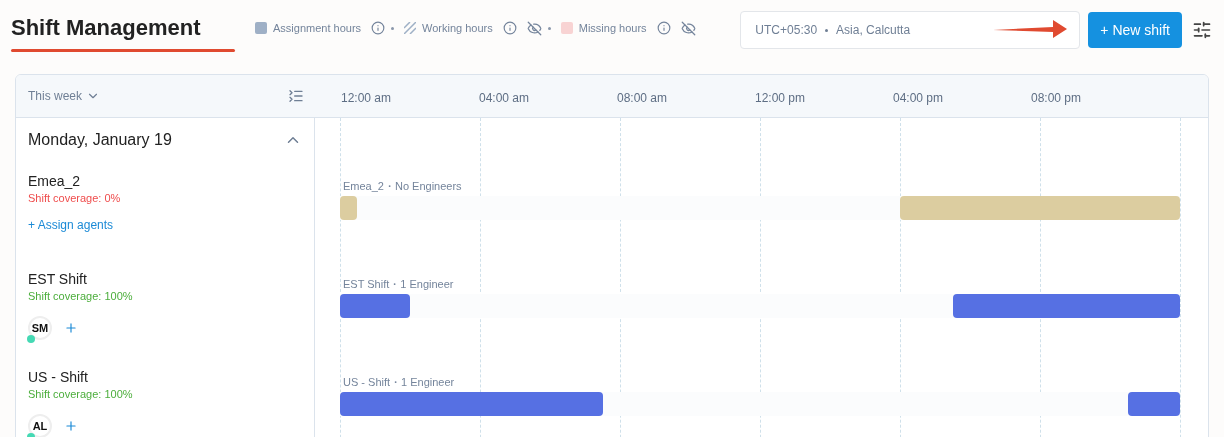  Describe the element at coordinates (457, 28) in the screenshot. I see `legend-label: Working hours` at that location.